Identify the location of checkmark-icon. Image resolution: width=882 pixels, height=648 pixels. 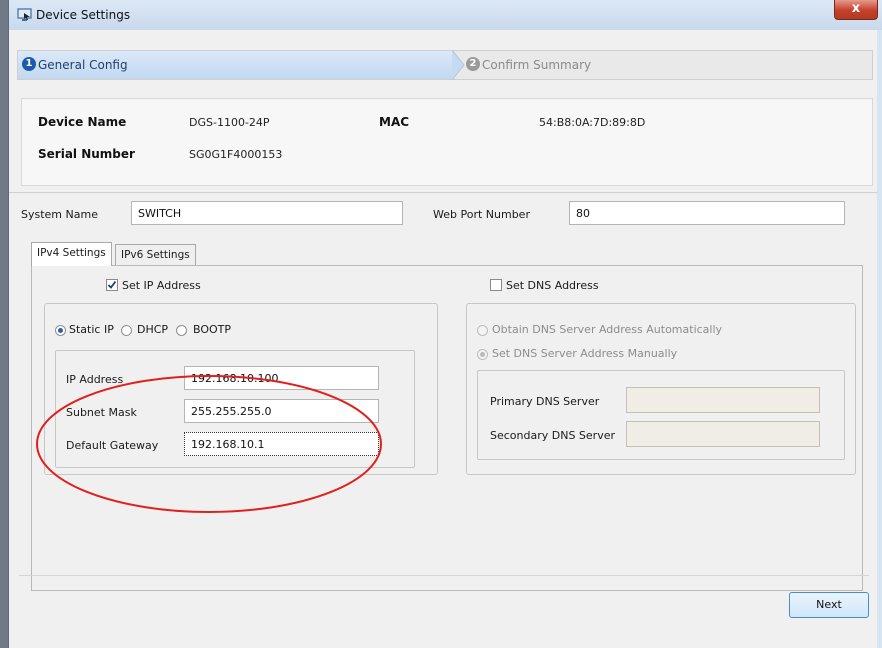
(112, 284).